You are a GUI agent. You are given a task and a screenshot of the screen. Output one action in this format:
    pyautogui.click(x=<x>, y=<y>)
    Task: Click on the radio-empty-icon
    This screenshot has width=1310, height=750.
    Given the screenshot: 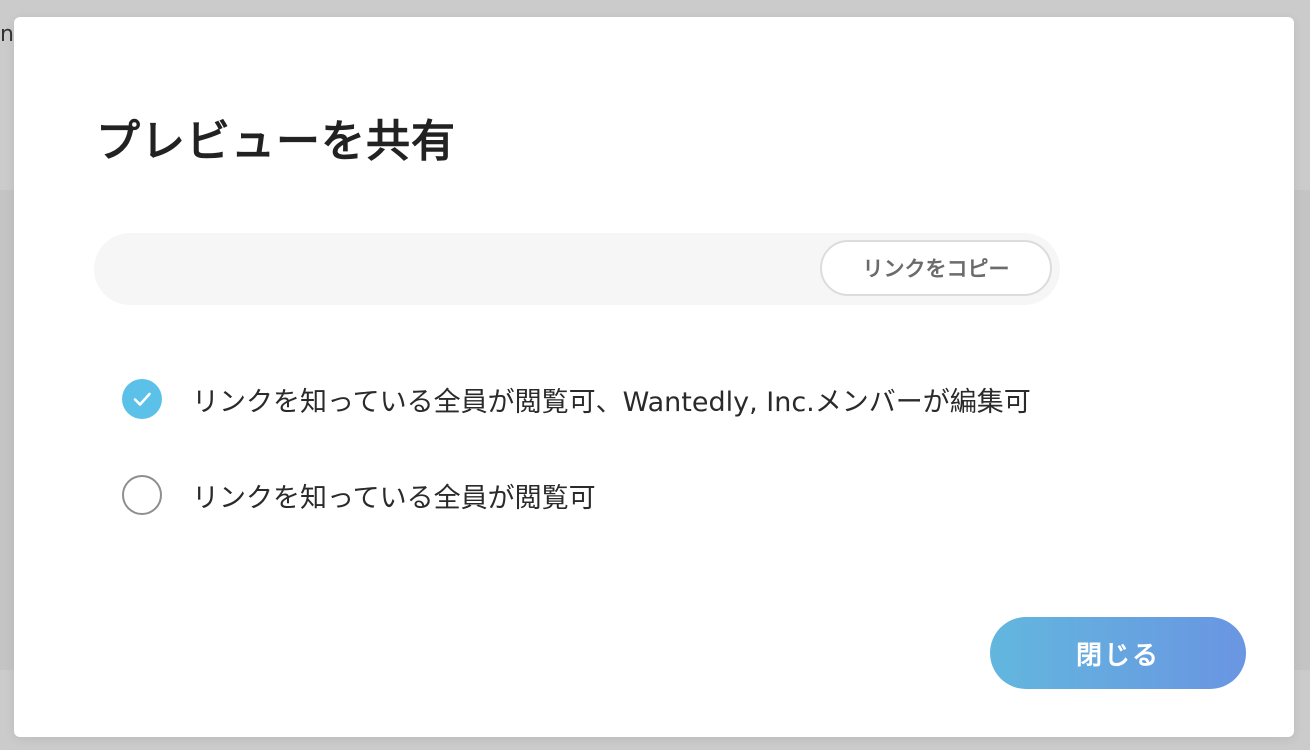 What is the action you would take?
    pyautogui.click(x=142, y=495)
    